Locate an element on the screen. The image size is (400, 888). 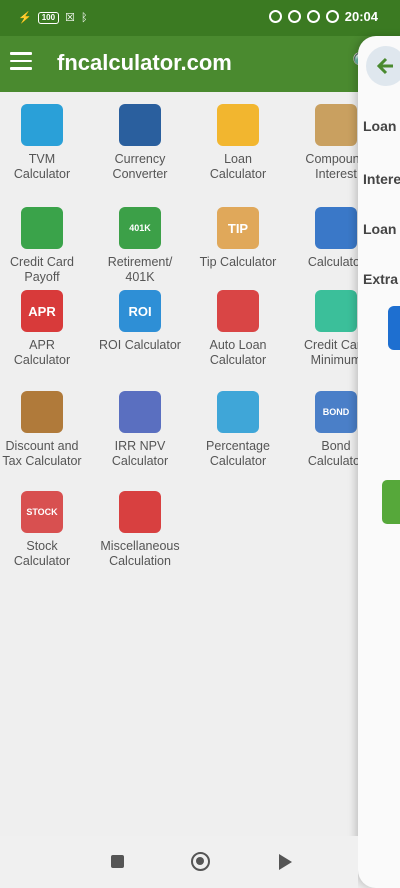
calculator-label: TVM Calculator is located at coordinates (42, 166).